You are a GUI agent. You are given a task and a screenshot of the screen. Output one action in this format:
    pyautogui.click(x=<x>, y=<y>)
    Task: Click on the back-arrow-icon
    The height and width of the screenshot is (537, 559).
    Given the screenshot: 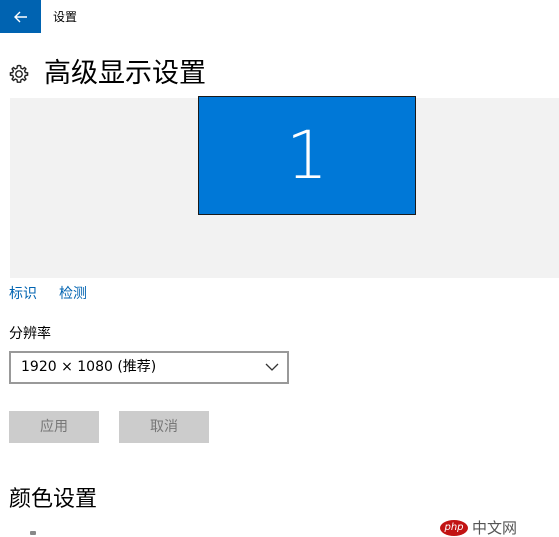 What is the action you would take?
    pyautogui.click(x=20, y=16)
    